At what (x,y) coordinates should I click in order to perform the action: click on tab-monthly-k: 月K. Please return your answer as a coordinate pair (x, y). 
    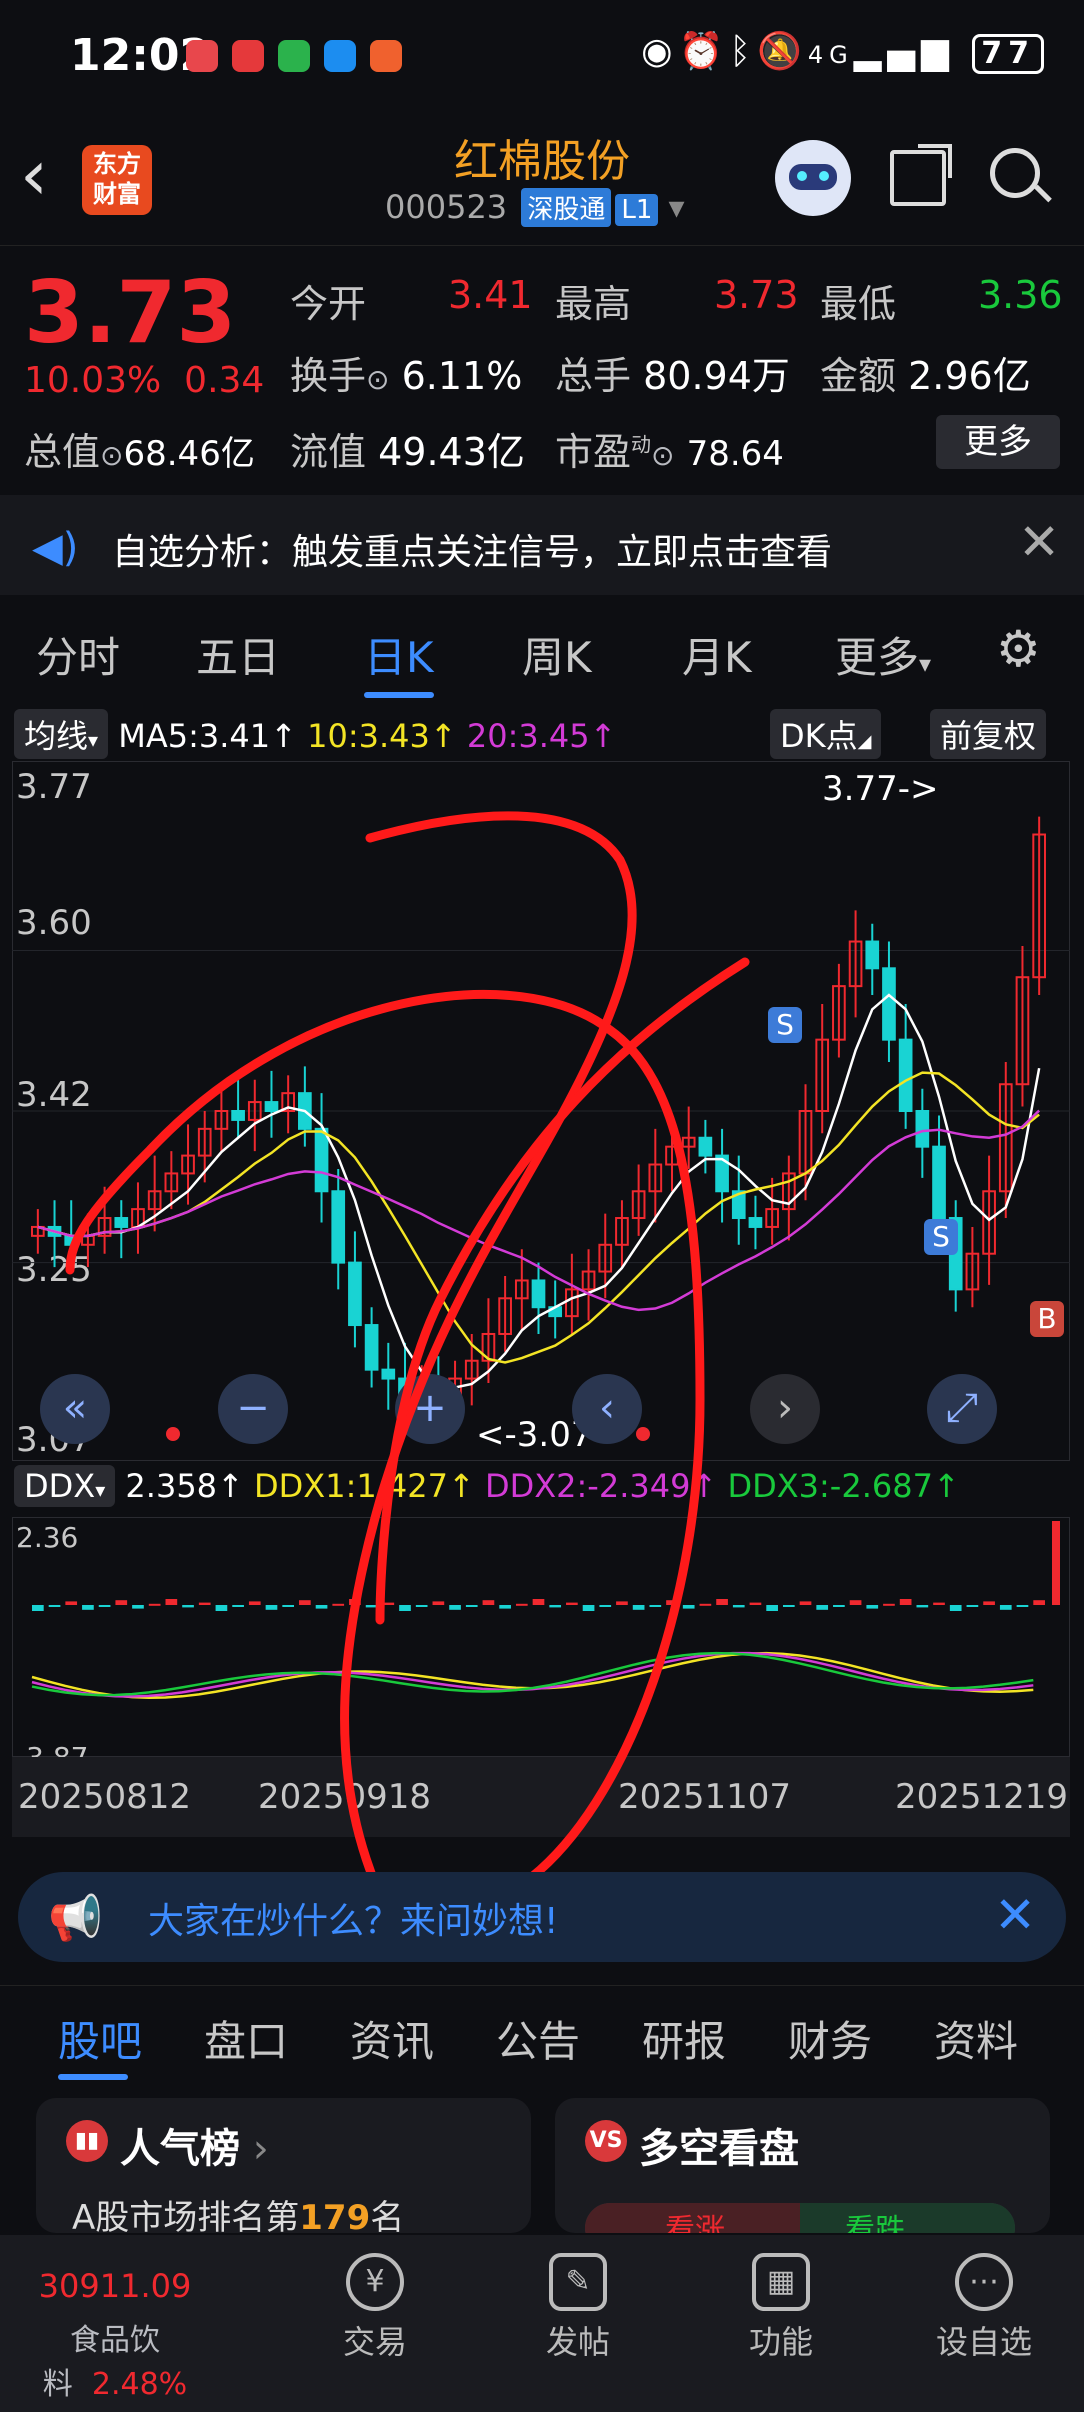
    Looking at the image, I should click on (717, 654).